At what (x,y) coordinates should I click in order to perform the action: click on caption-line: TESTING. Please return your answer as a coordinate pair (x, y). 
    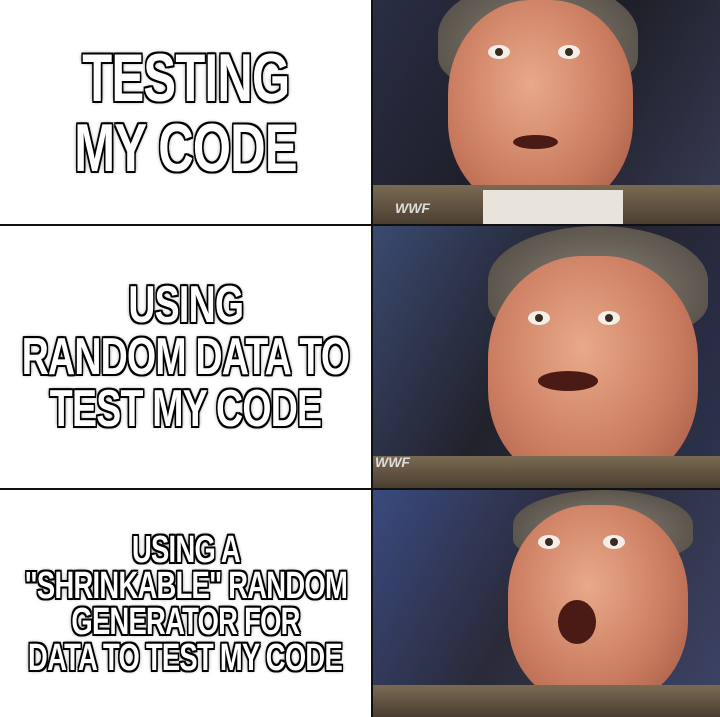
    Looking at the image, I should click on (185, 77).